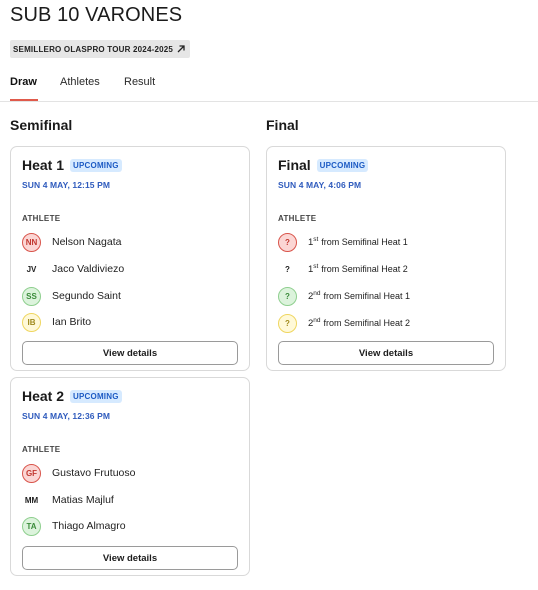 The width and height of the screenshot is (538, 590). Describe the element at coordinates (31, 269) in the screenshot. I see `avatar: JV` at that location.